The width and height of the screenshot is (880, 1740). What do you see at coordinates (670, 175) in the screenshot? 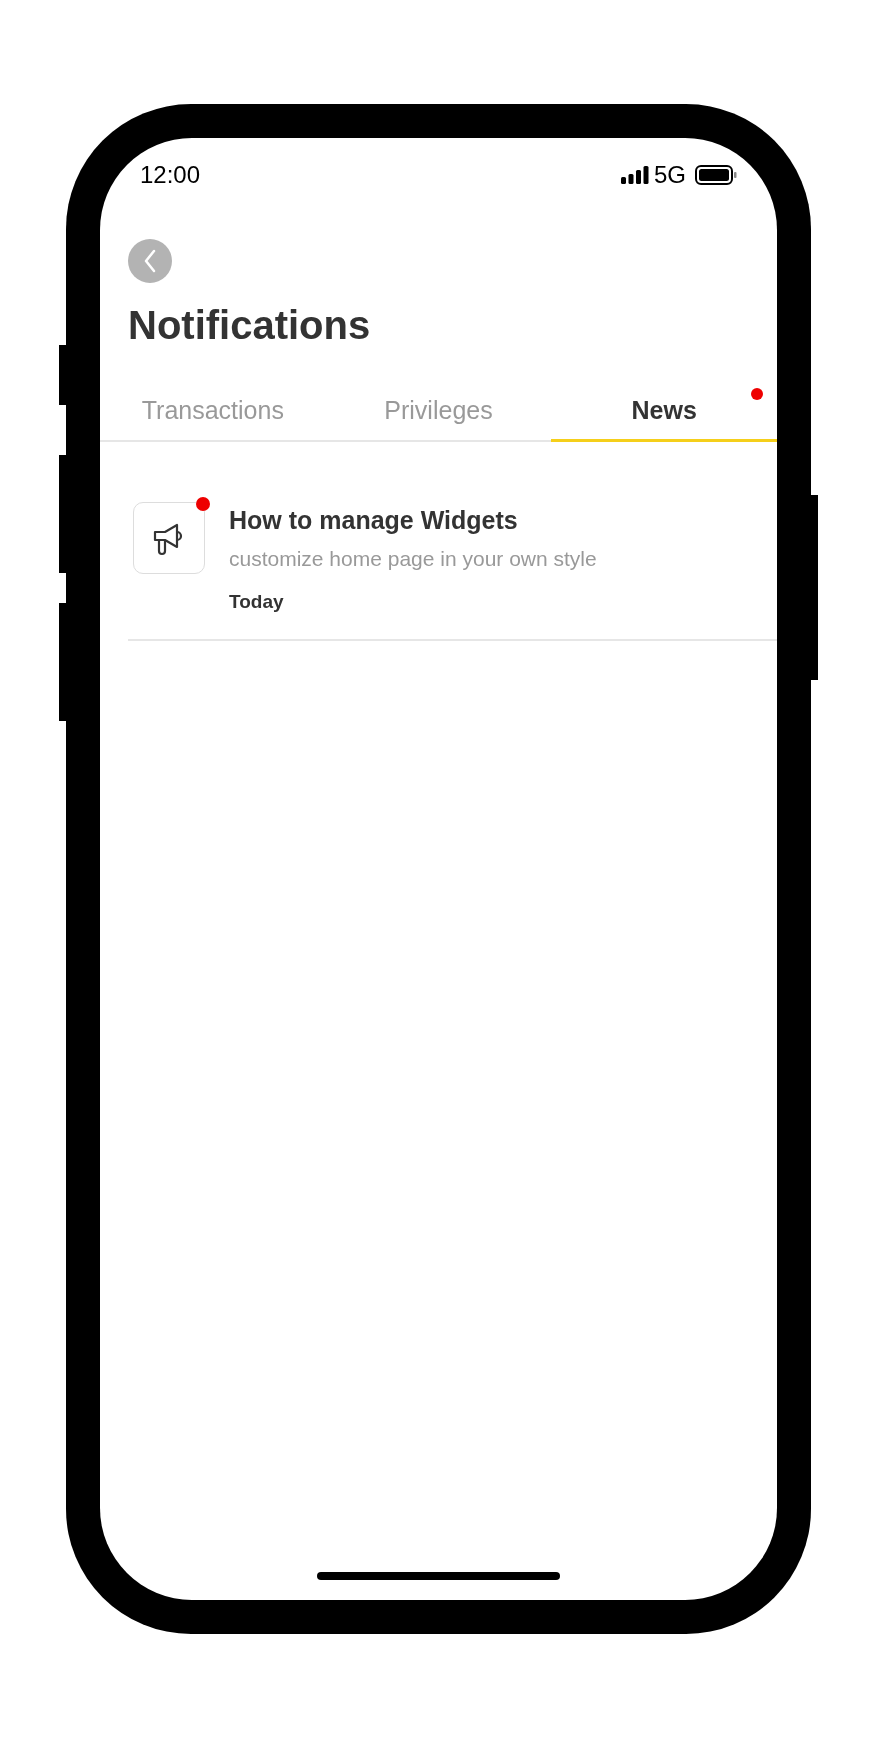
I see `network-label: 5G` at bounding box center [670, 175].